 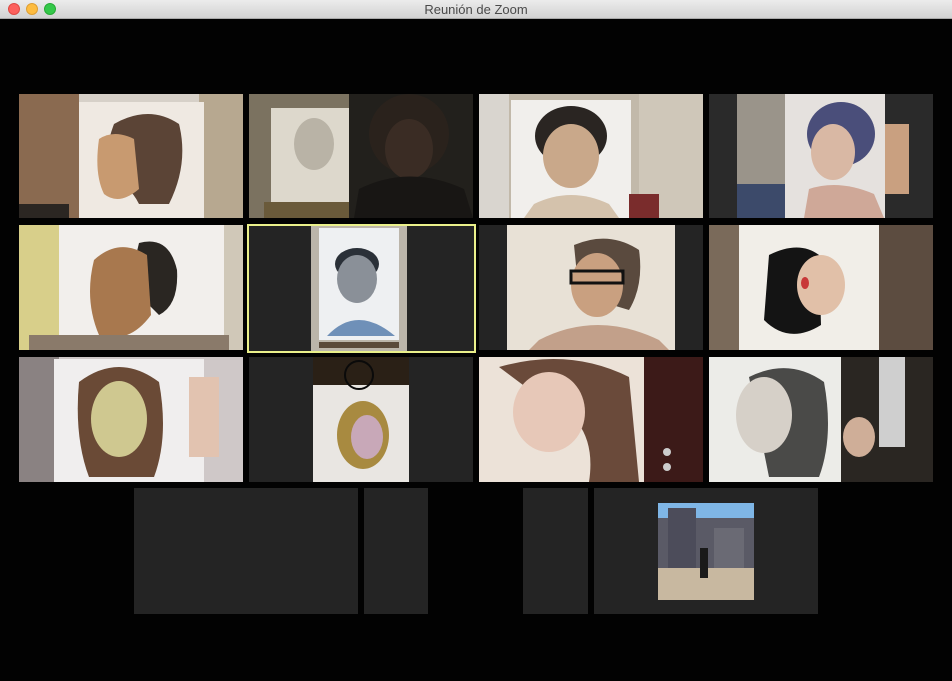 I want to click on window-title: Reunión de Zoom, so click(x=476, y=9).